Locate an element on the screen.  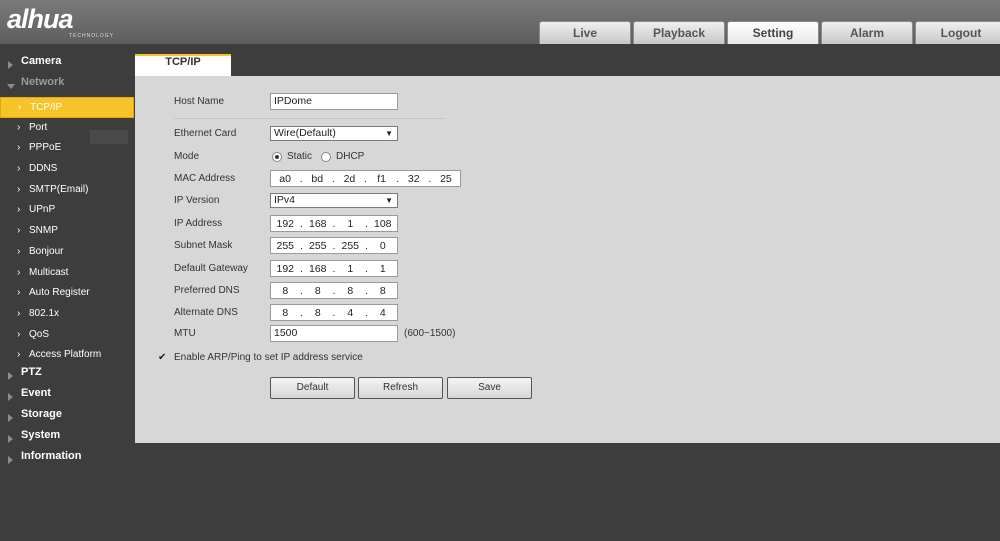
sidebar-item-label: Access Platform is located at coordinates (65, 355).